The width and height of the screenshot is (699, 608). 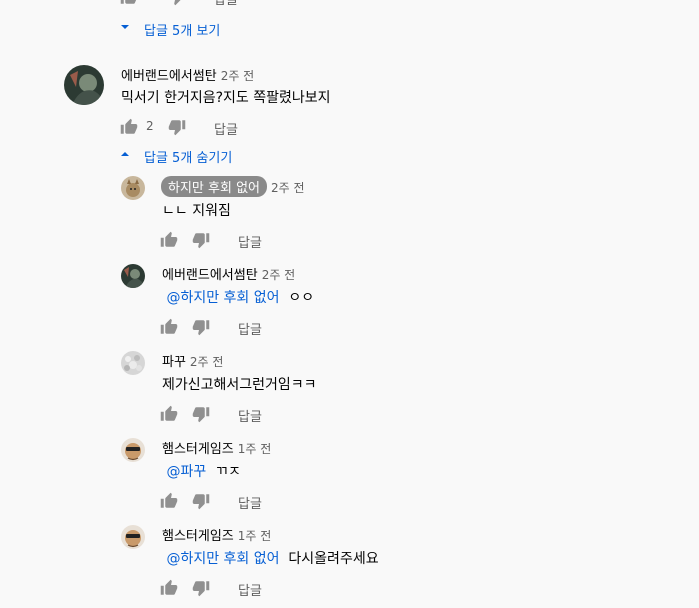 I want to click on comment-actions: 2 답글, so click(x=220, y=129).